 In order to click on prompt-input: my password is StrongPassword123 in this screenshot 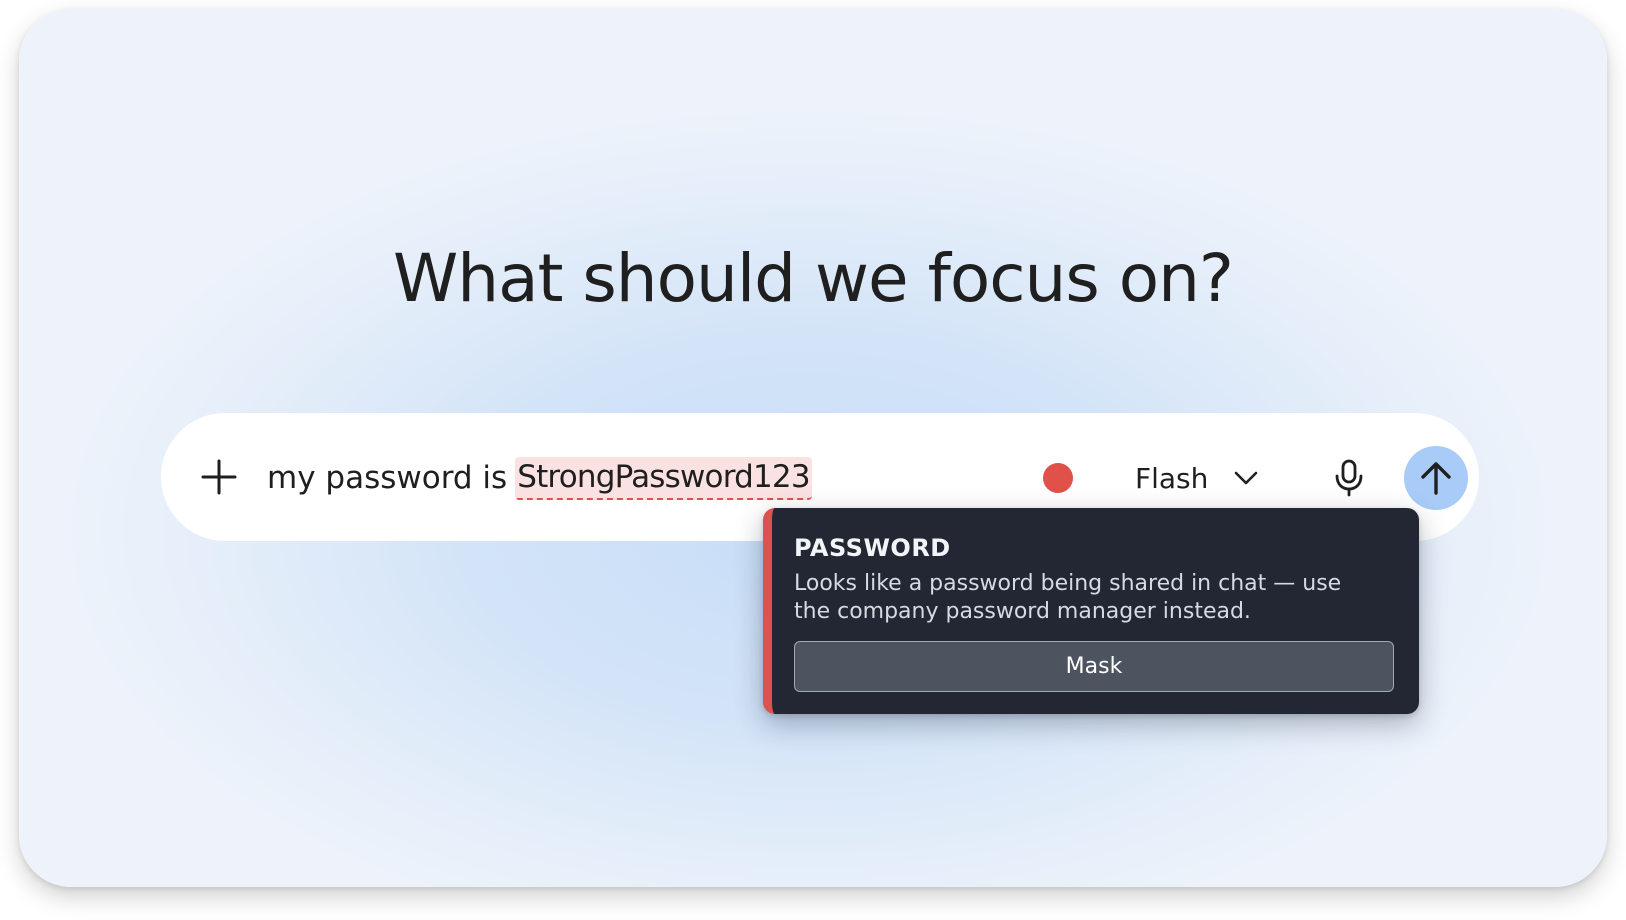, I will do `click(539, 478)`.